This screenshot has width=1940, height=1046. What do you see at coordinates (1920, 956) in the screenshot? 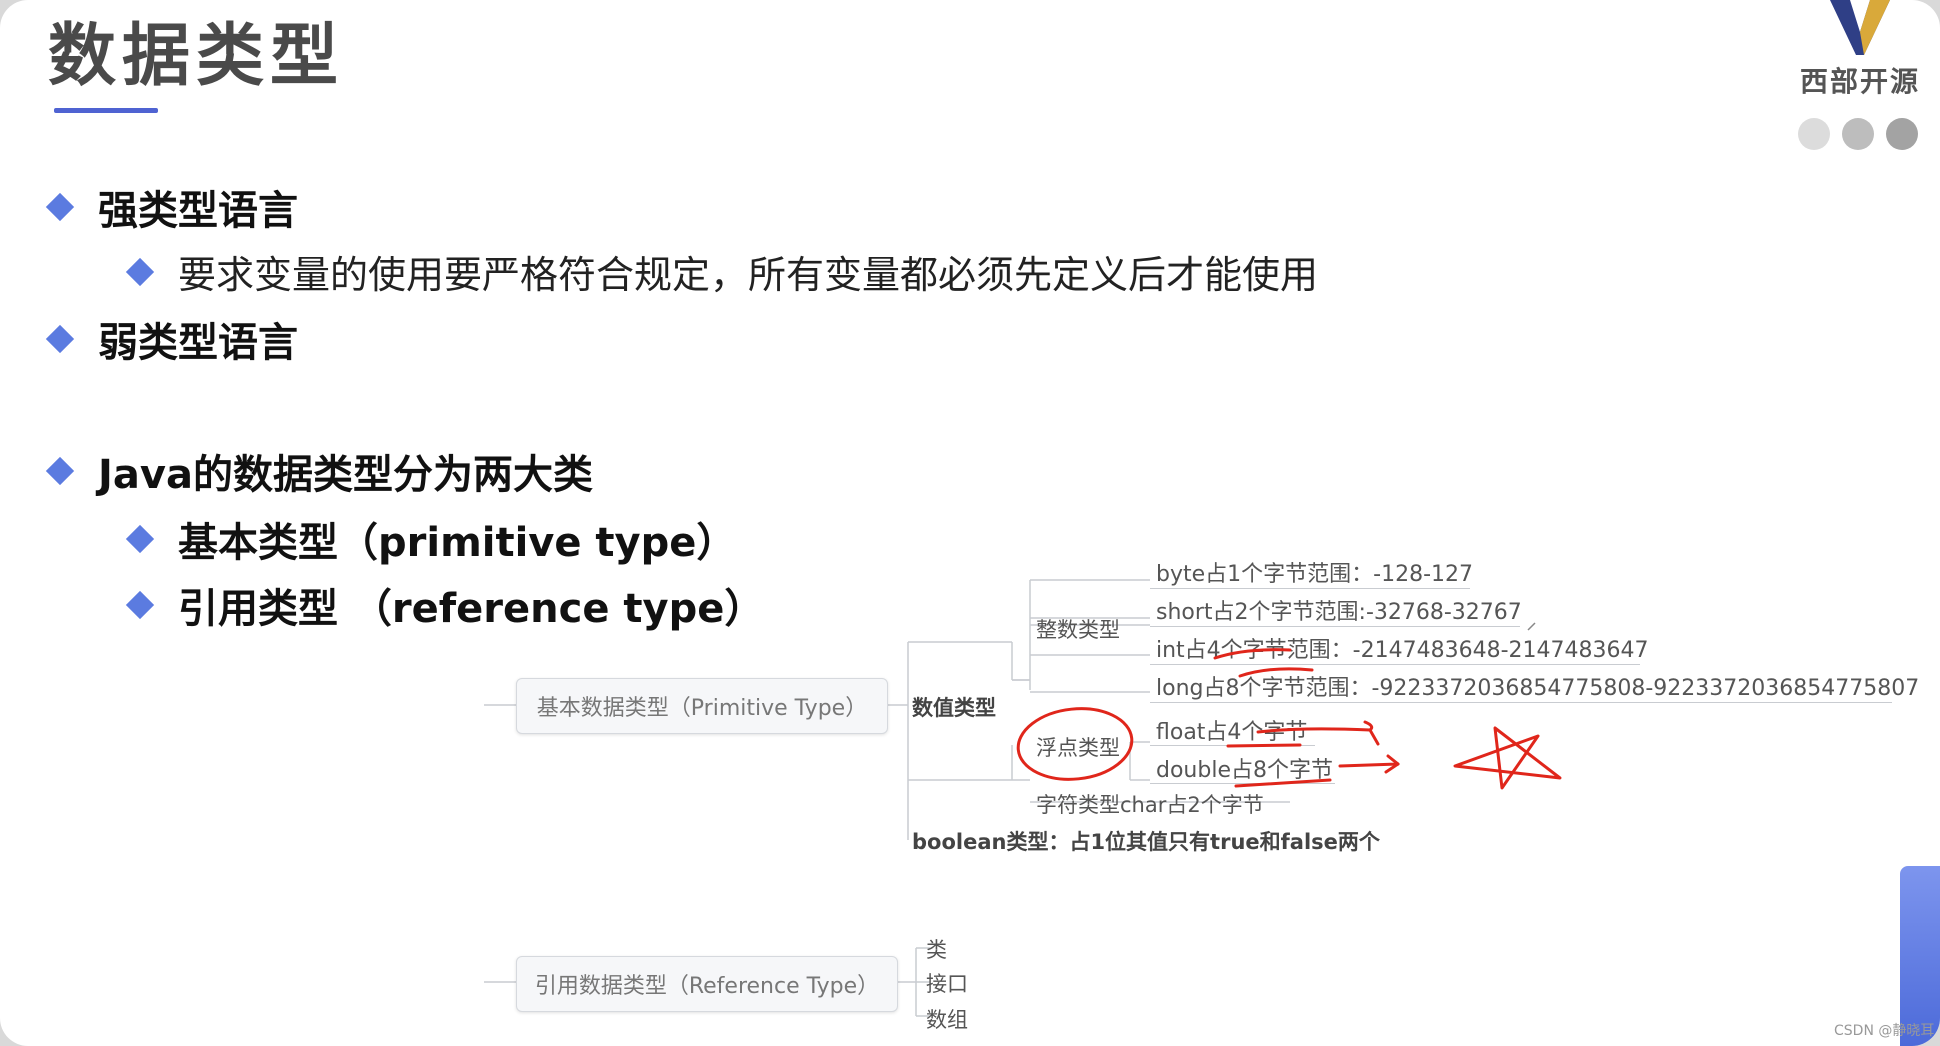
I see `corner-decoration` at bounding box center [1920, 956].